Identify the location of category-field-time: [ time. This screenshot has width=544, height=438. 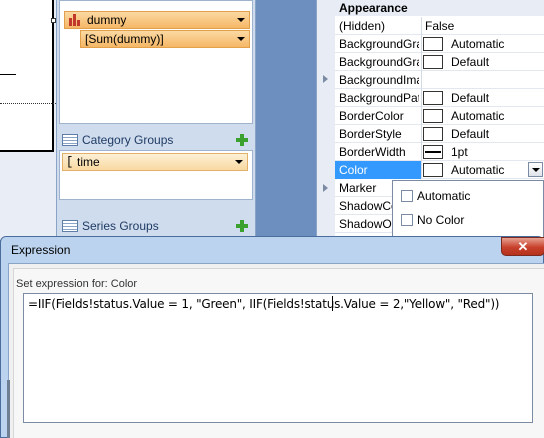
(155, 162).